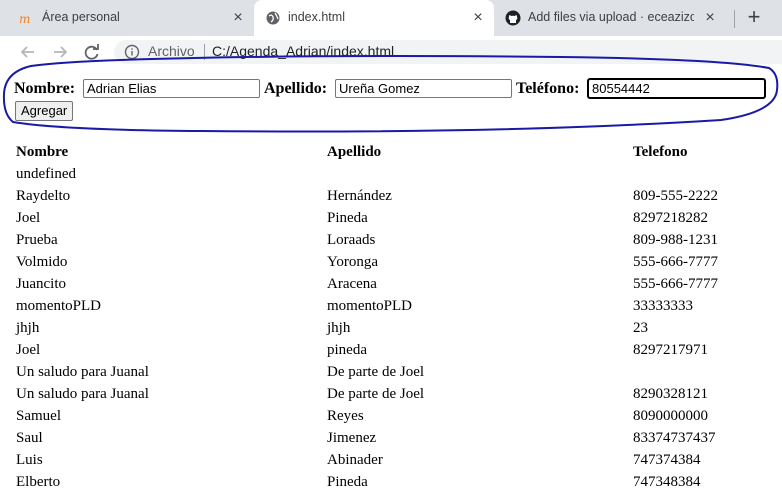  Describe the element at coordinates (663, 305) in the screenshot. I see `cell-telefono: 33333333` at that location.